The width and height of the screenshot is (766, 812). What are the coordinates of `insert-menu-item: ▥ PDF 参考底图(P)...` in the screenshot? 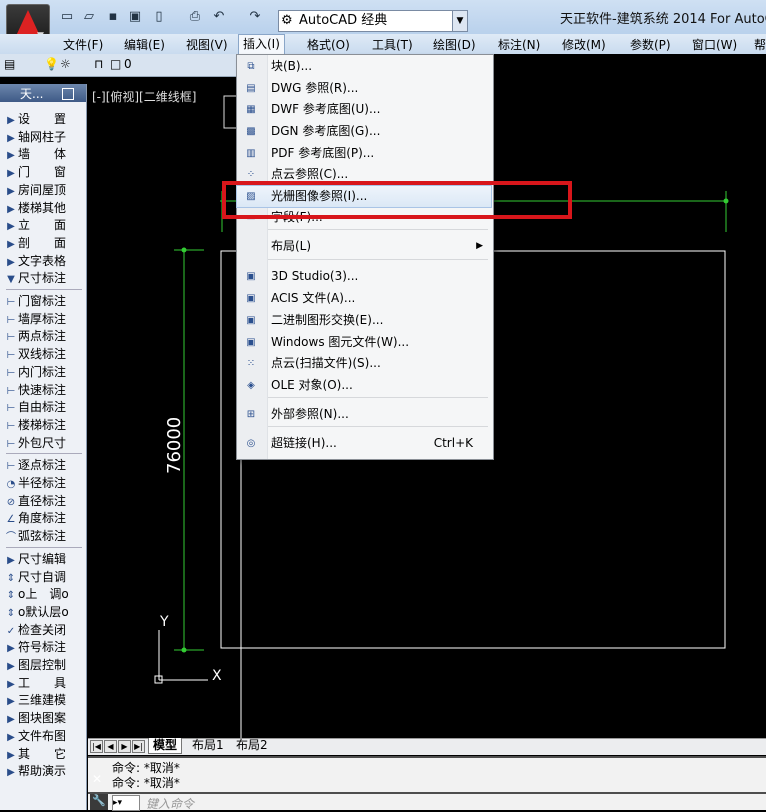 It's located at (364, 153).